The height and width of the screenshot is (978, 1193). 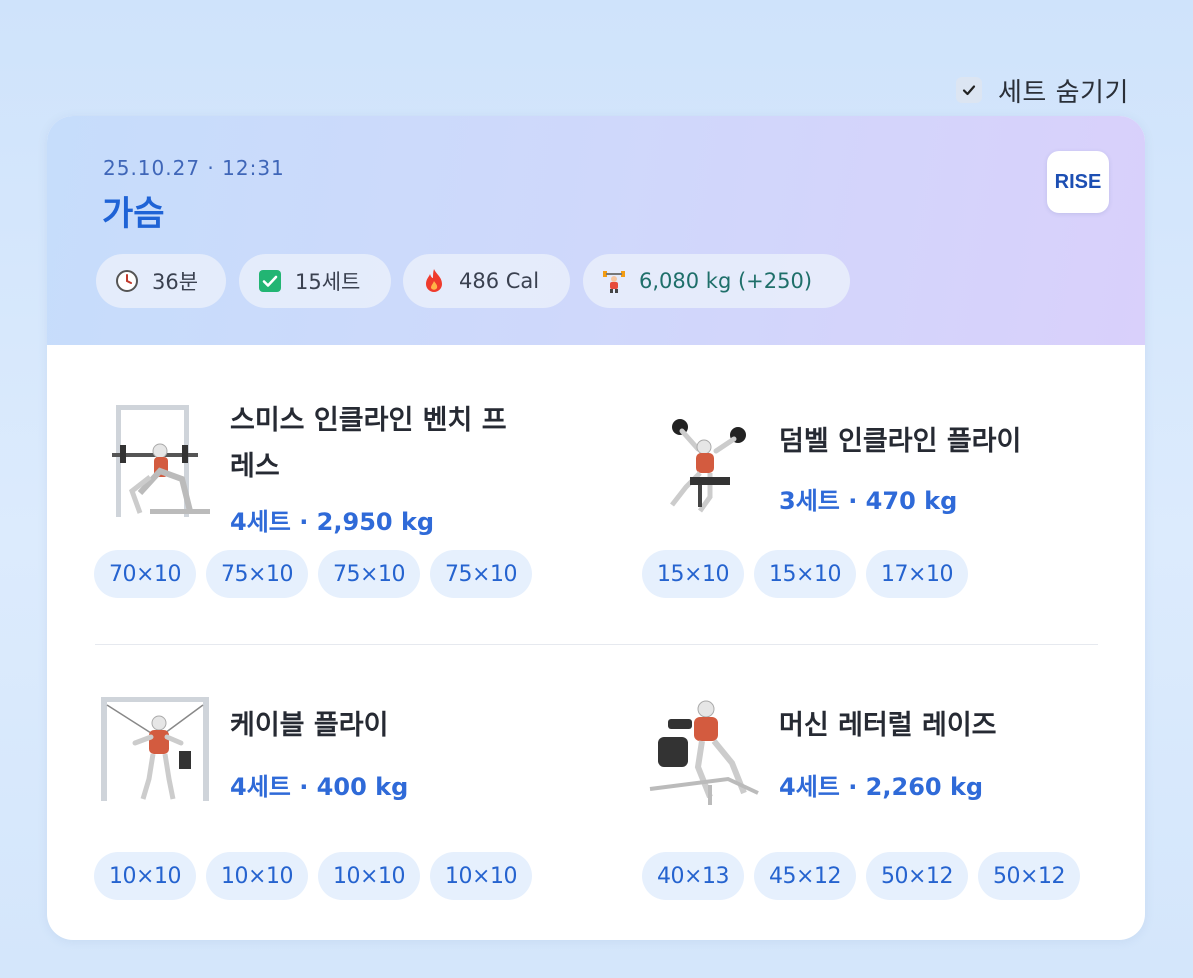 What do you see at coordinates (888, 725) in the screenshot?
I see `exercise-name: 머신 레터럴 레이즈` at bounding box center [888, 725].